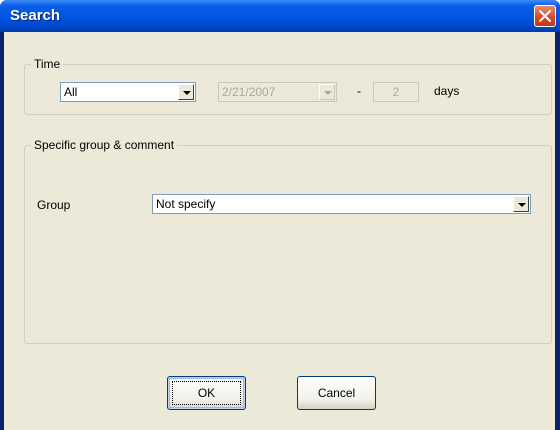  I want to click on ok-button: OK, so click(206, 393).